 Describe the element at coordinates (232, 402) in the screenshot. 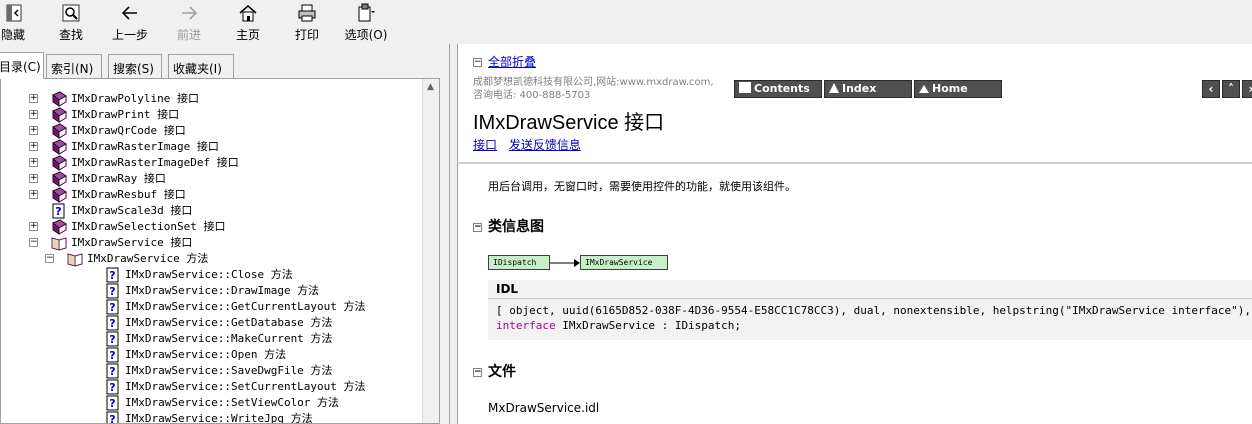

I see `tree-item-label: IMxDrawService::SetViewColor 方法` at that location.